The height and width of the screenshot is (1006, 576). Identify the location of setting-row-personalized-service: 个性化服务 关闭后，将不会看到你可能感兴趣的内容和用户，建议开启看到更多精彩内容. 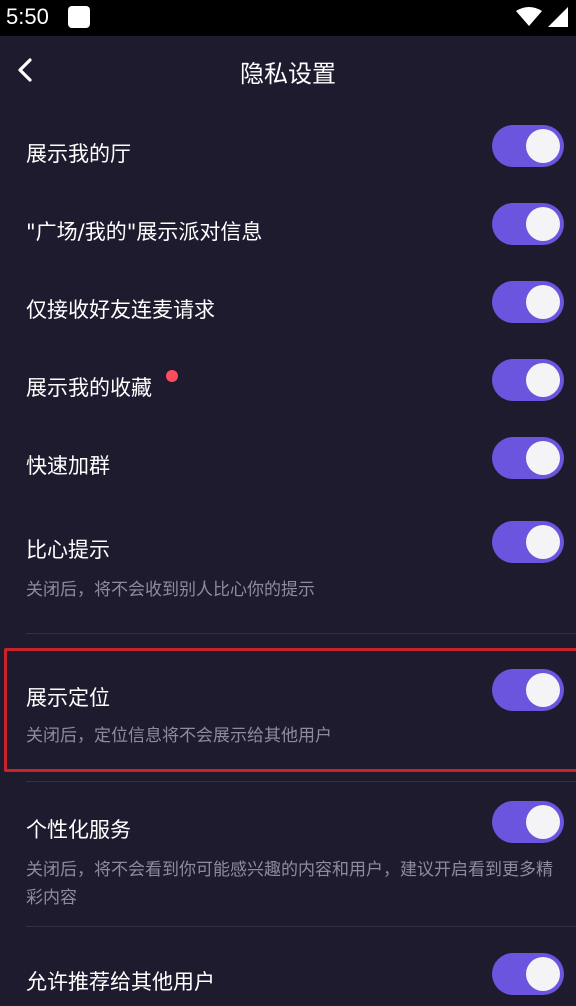
(288, 861).